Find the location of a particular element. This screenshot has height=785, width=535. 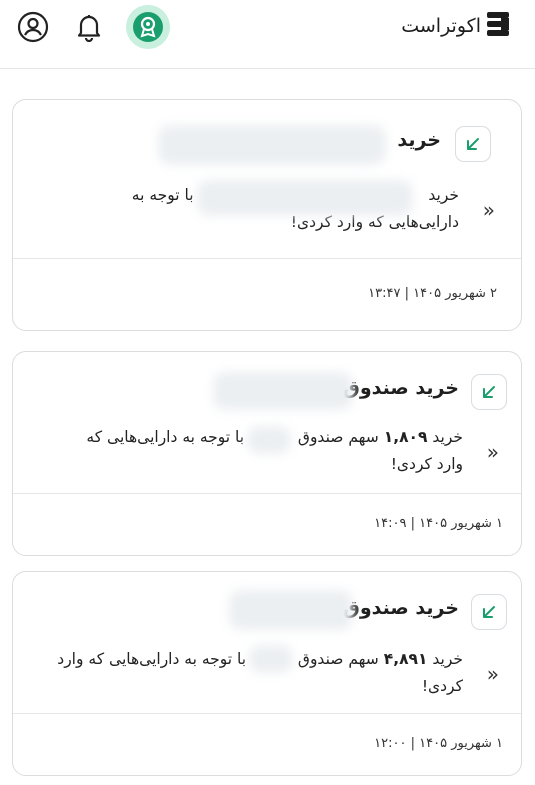

brand: اکوتراست is located at coordinates (457, 26).